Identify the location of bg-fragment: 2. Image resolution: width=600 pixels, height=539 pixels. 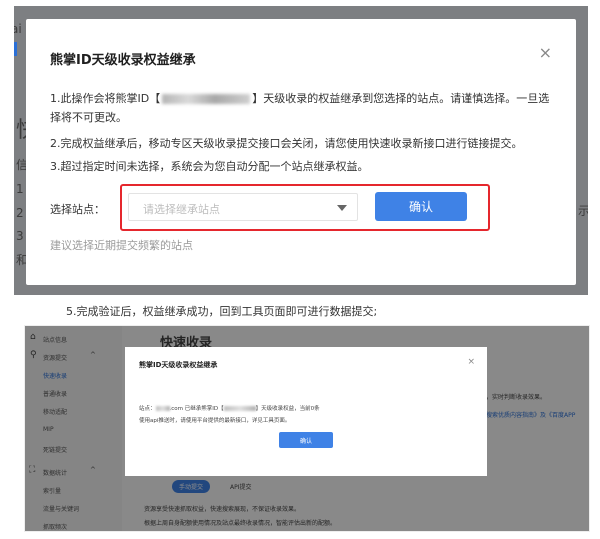
(20, 213).